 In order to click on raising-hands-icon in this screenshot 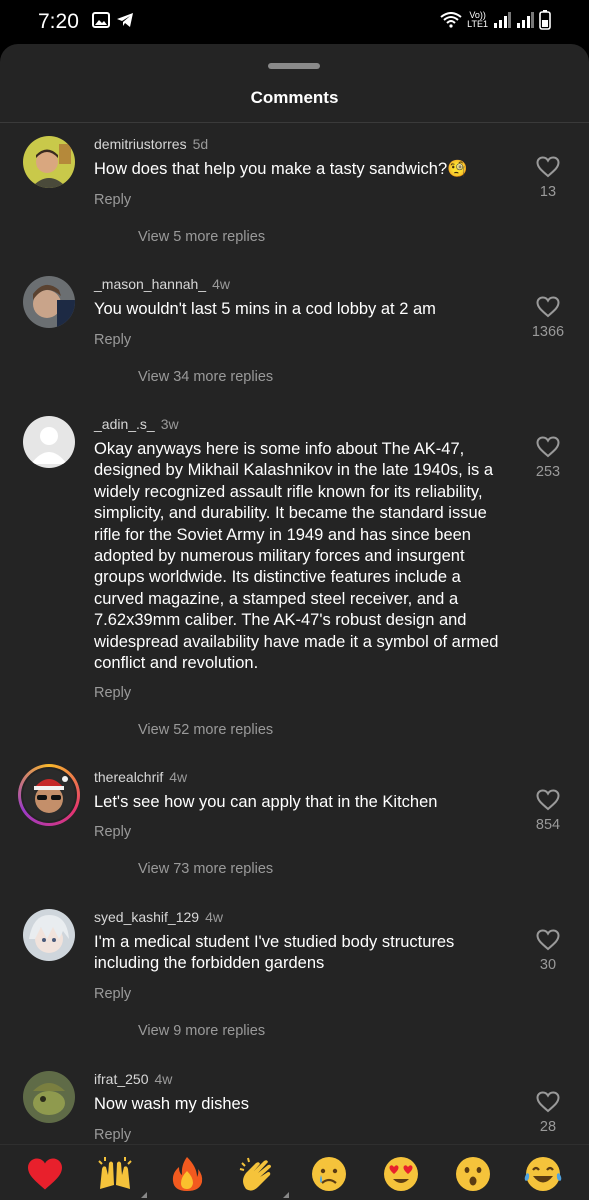, I will do `click(115, 1173)`.